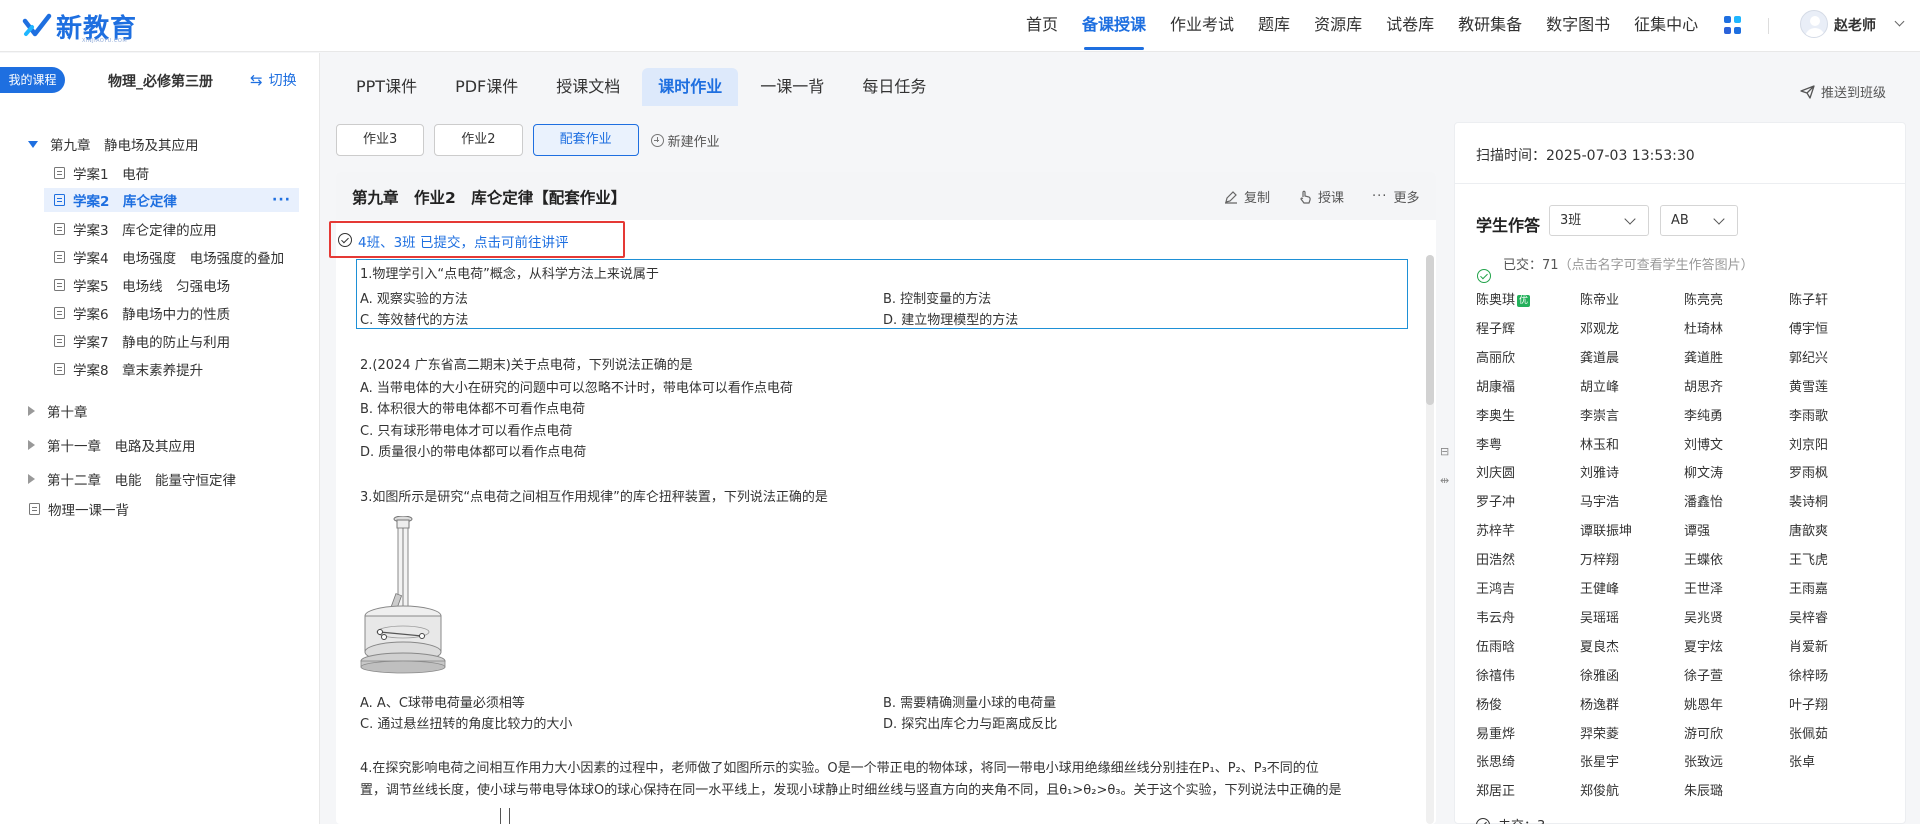 This screenshot has height=824, width=1920. What do you see at coordinates (1606, 529) in the screenshot?
I see `student-name: 谭联振坤` at bounding box center [1606, 529].